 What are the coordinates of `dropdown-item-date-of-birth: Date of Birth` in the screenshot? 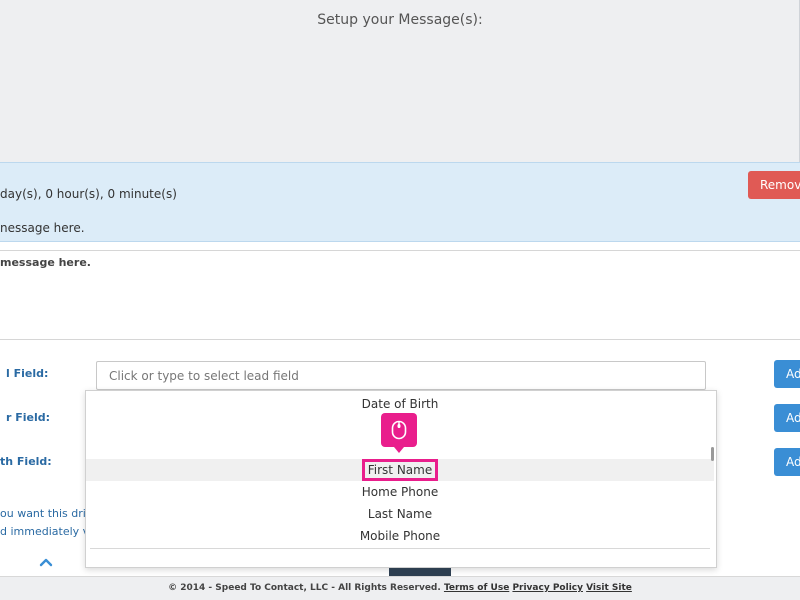 It's located at (400, 404).